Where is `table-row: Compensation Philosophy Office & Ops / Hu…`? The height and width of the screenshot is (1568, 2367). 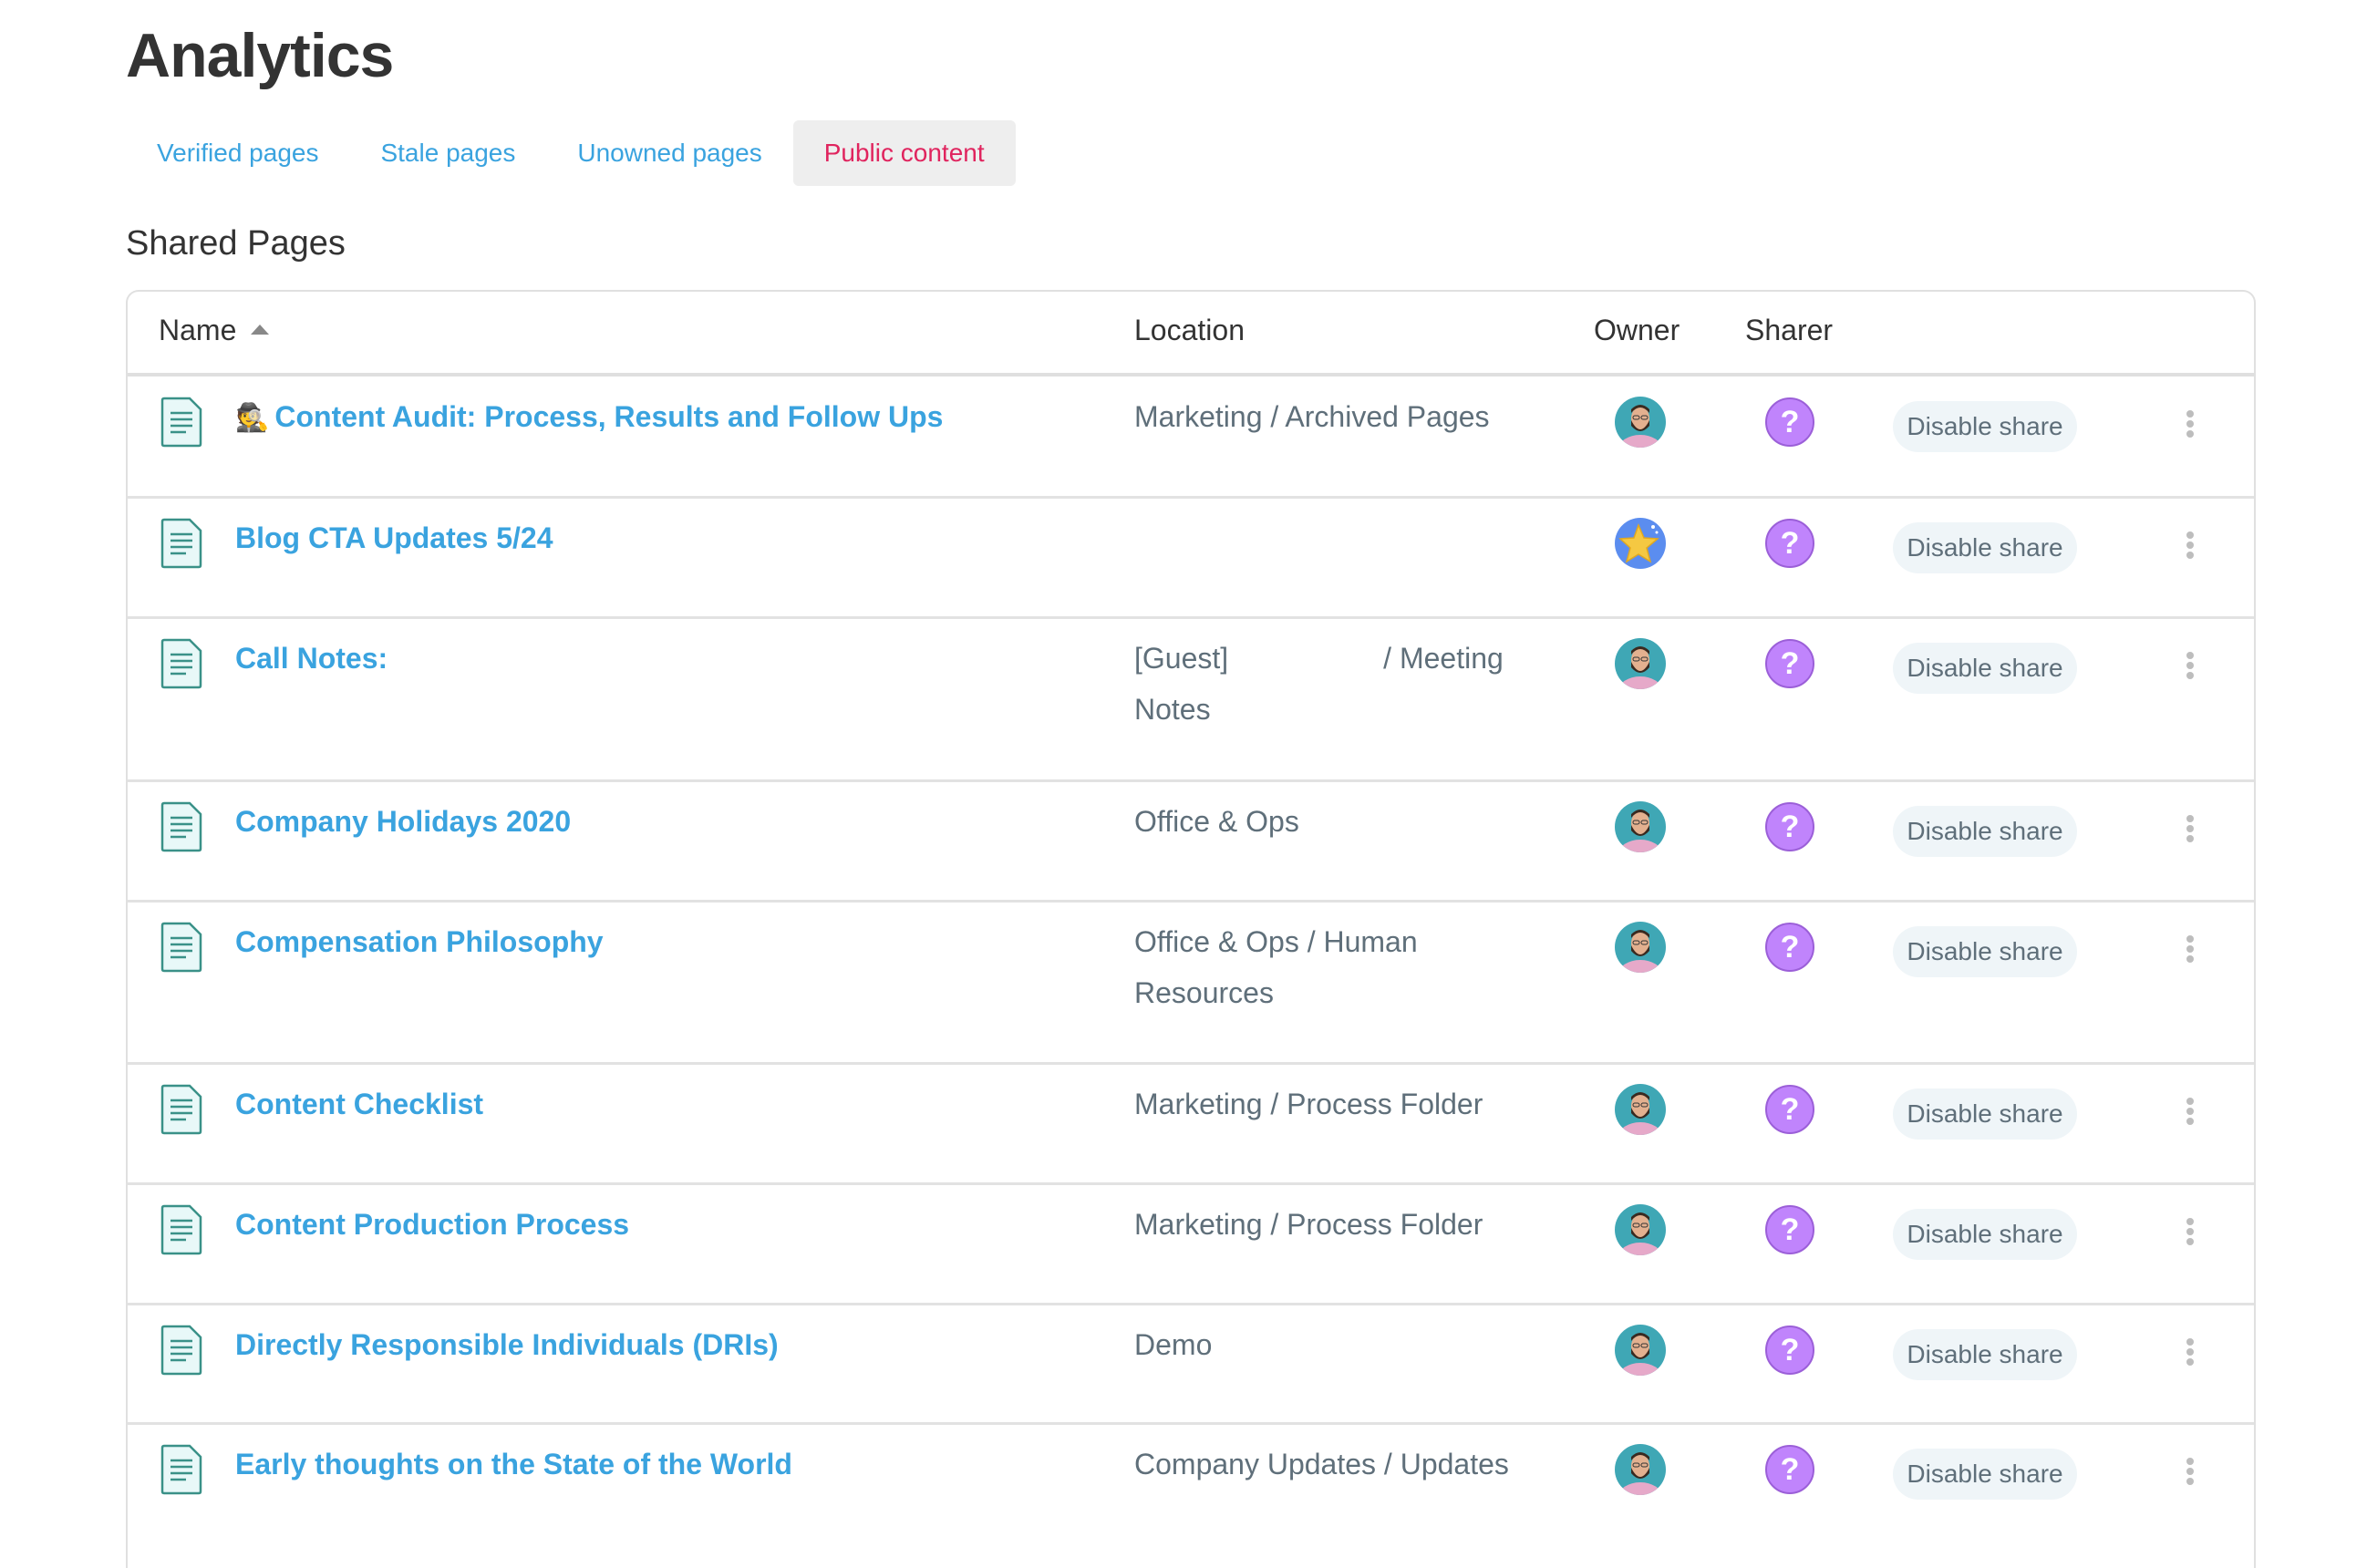 table-row: Compensation Philosophy Office & Ops / Hu… is located at coordinates (1191, 982).